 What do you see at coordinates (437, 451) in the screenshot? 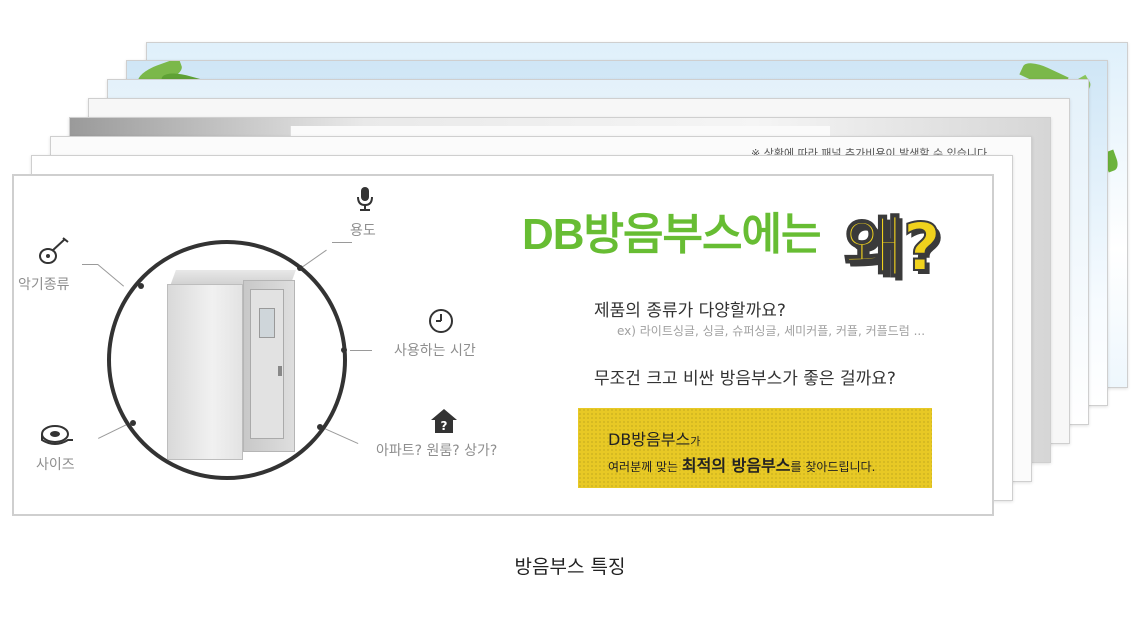
I see `feature-label-place: 아파트? 원룸? 상가?` at bounding box center [437, 451].